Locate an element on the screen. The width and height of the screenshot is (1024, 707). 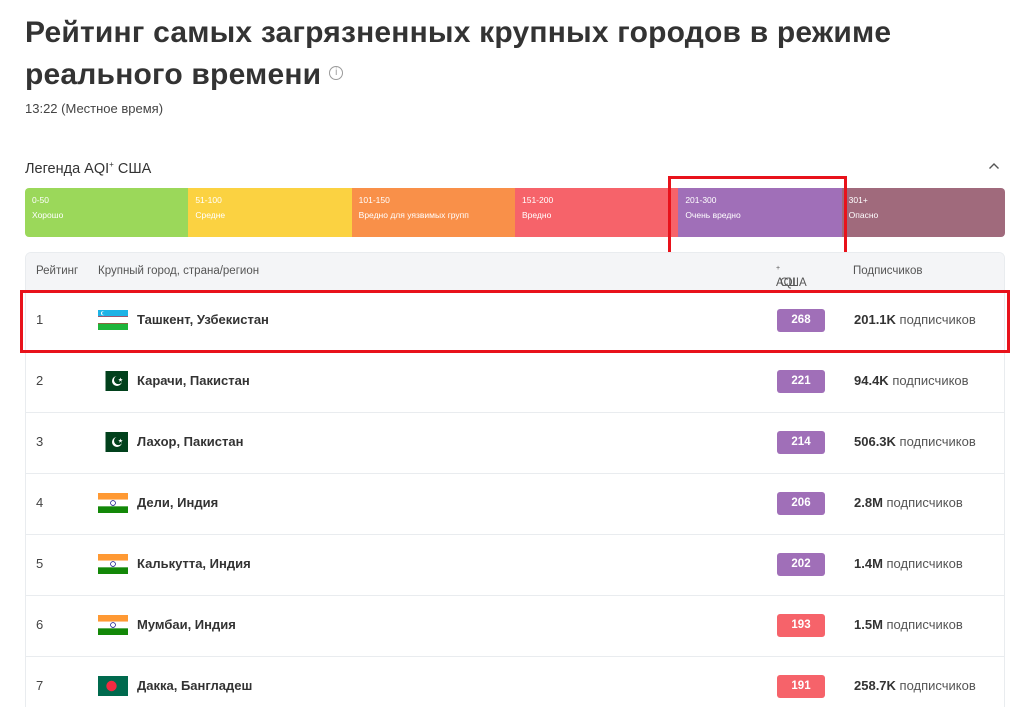
legend-label: Вредно для уязвимых групп is located at coordinates (413, 215).